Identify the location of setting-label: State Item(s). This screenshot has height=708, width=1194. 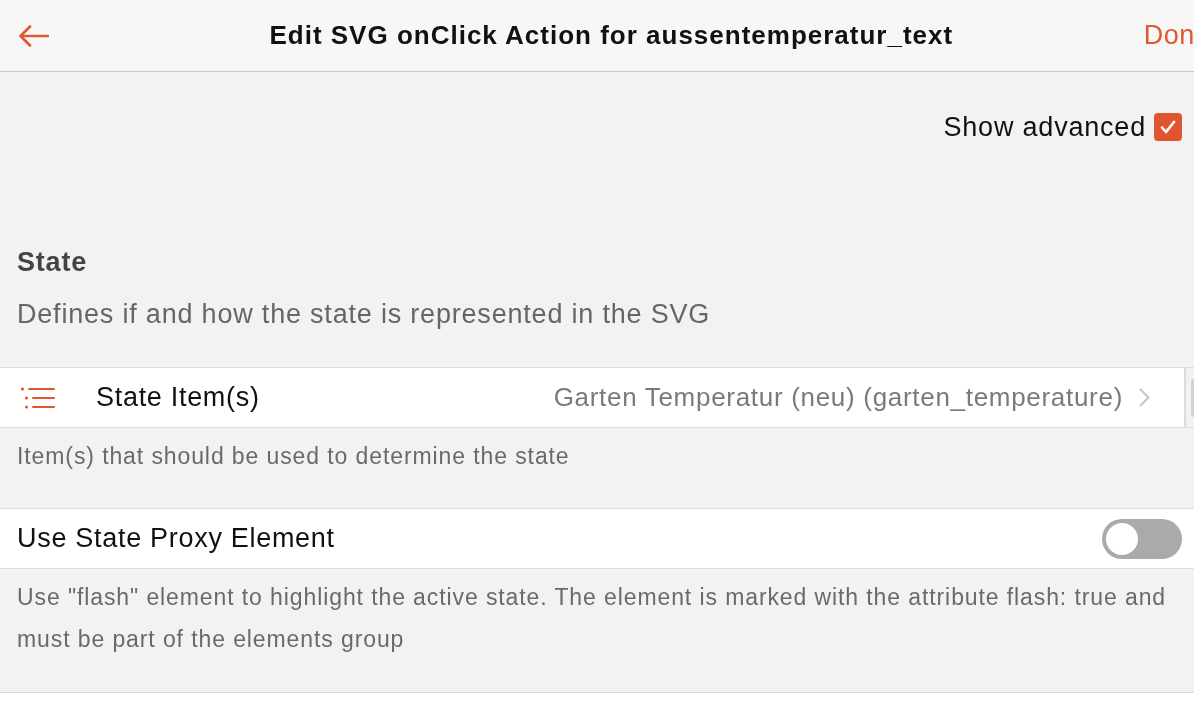
(178, 397).